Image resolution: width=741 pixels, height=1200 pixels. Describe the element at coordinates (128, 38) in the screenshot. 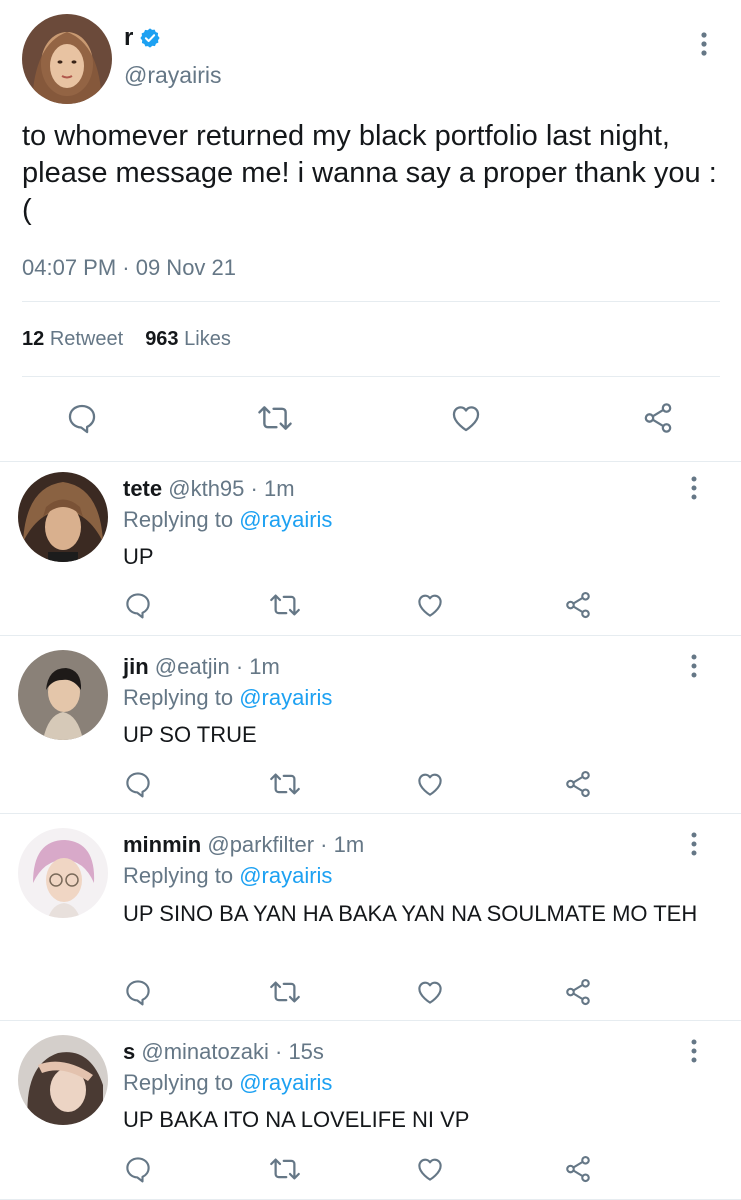

I see `author-name: r` at that location.